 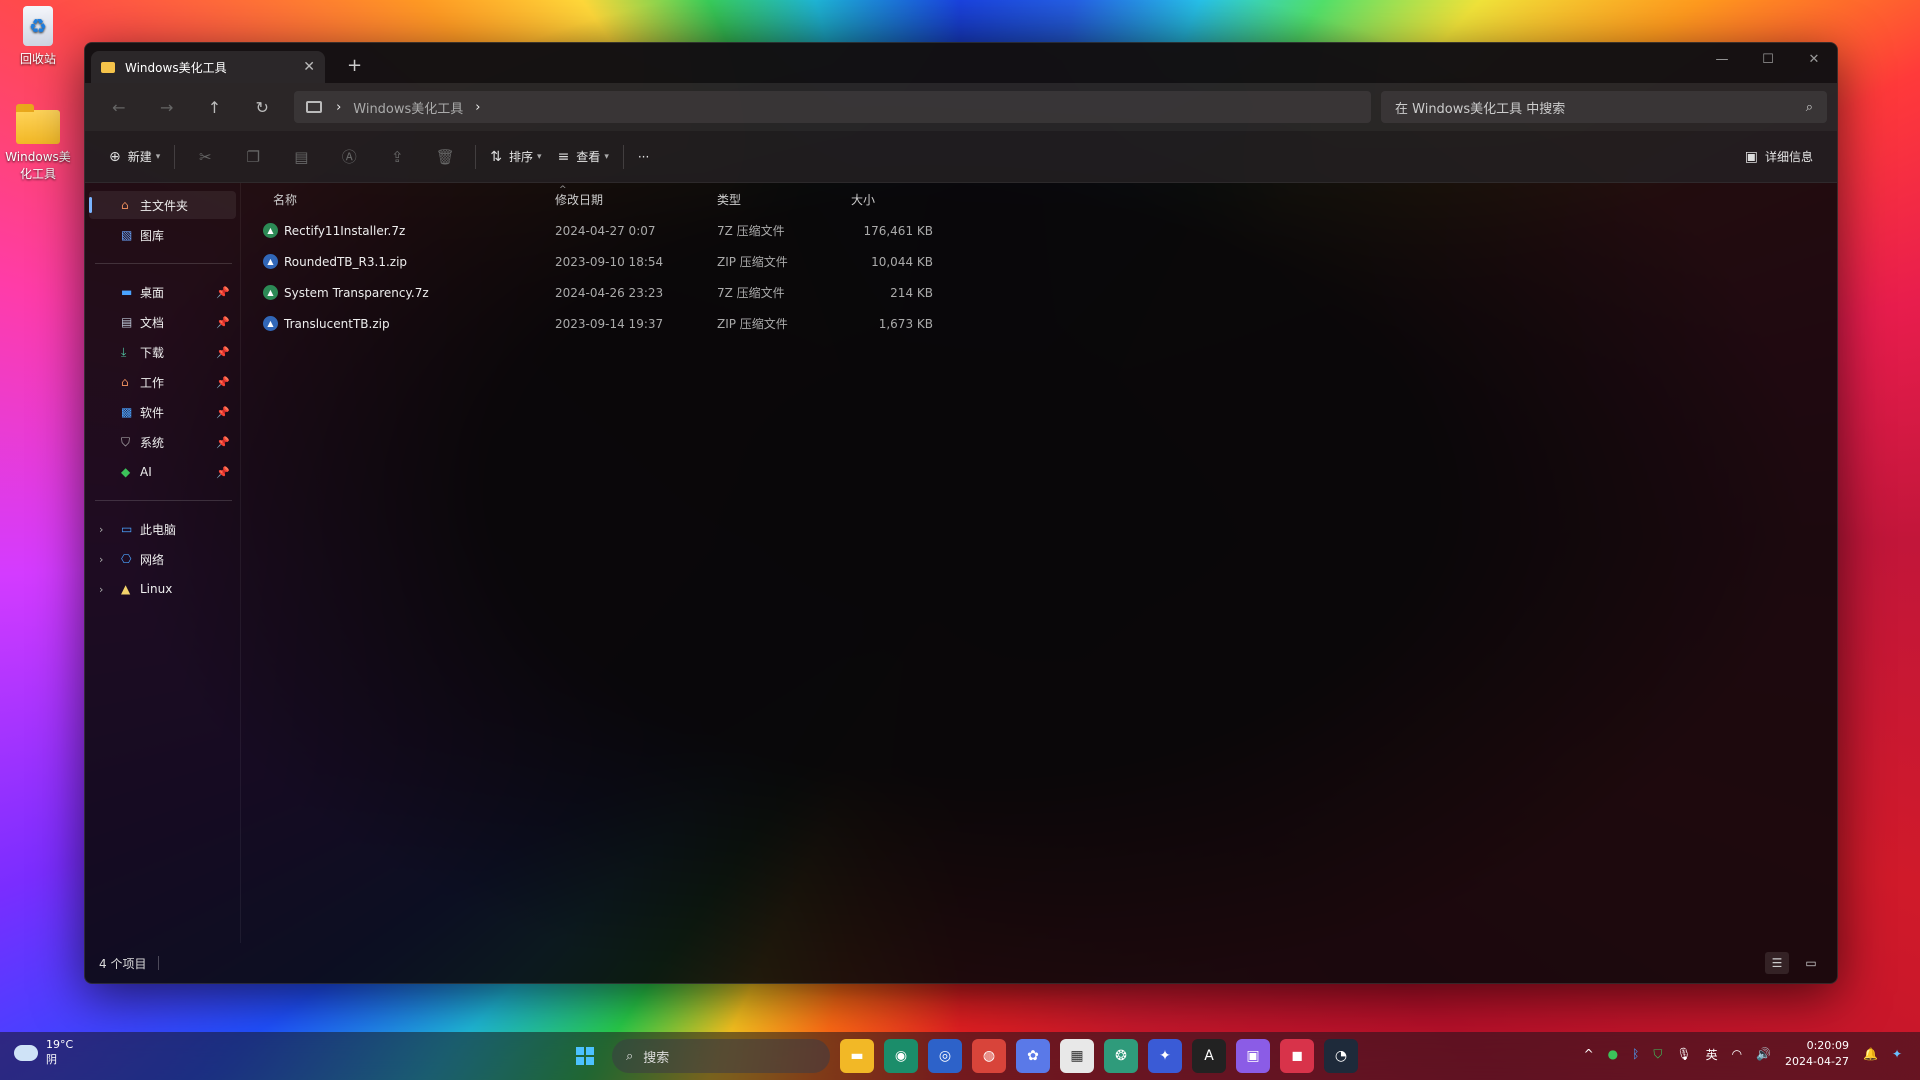 What do you see at coordinates (1480, 109) in the screenshot?
I see `search-placeholder: 在 Windows美化工具 中搜索` at bounding box center [1480, 109].